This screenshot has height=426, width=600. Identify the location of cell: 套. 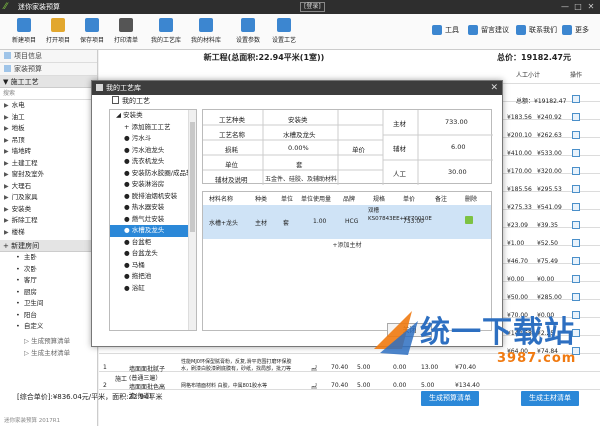
(286, 223).